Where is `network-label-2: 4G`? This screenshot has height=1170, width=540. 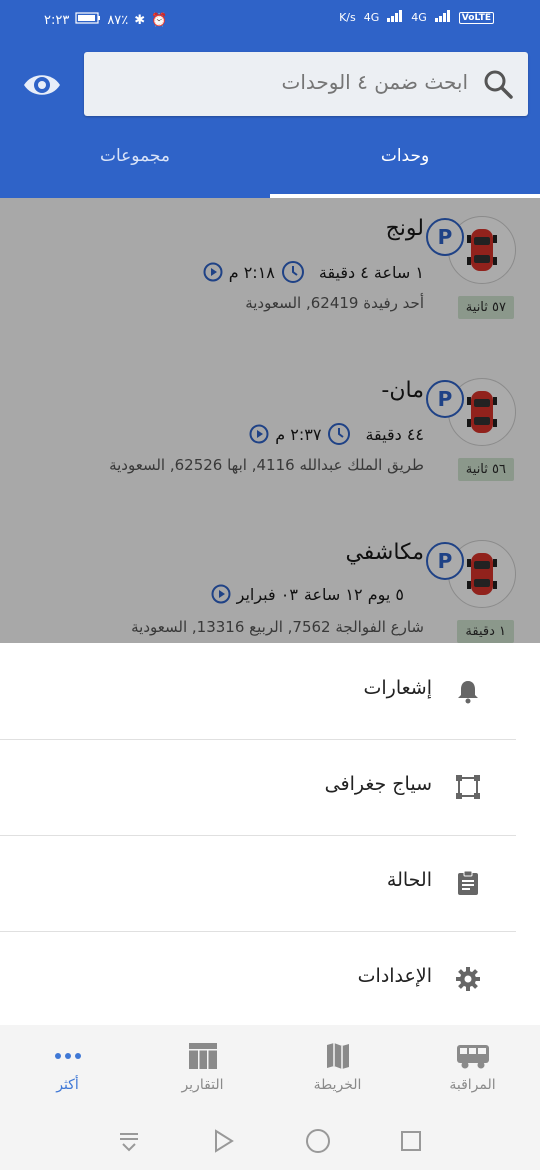 network-label-2: 4G is located at coordinates (419, 17).